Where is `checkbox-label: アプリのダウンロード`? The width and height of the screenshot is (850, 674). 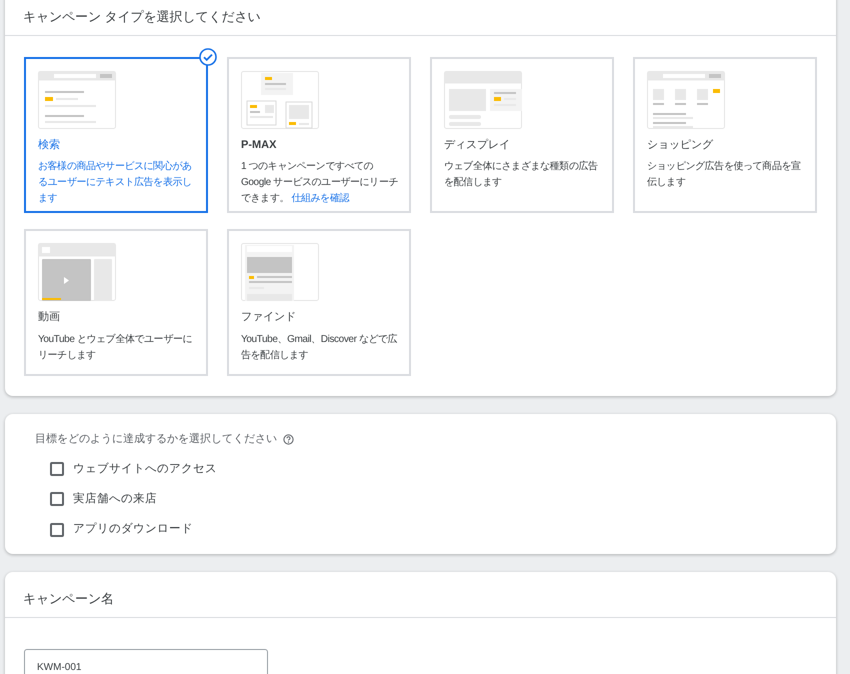
checkbox-label: アプリのダウンロード is located at coordinates (133, 529).